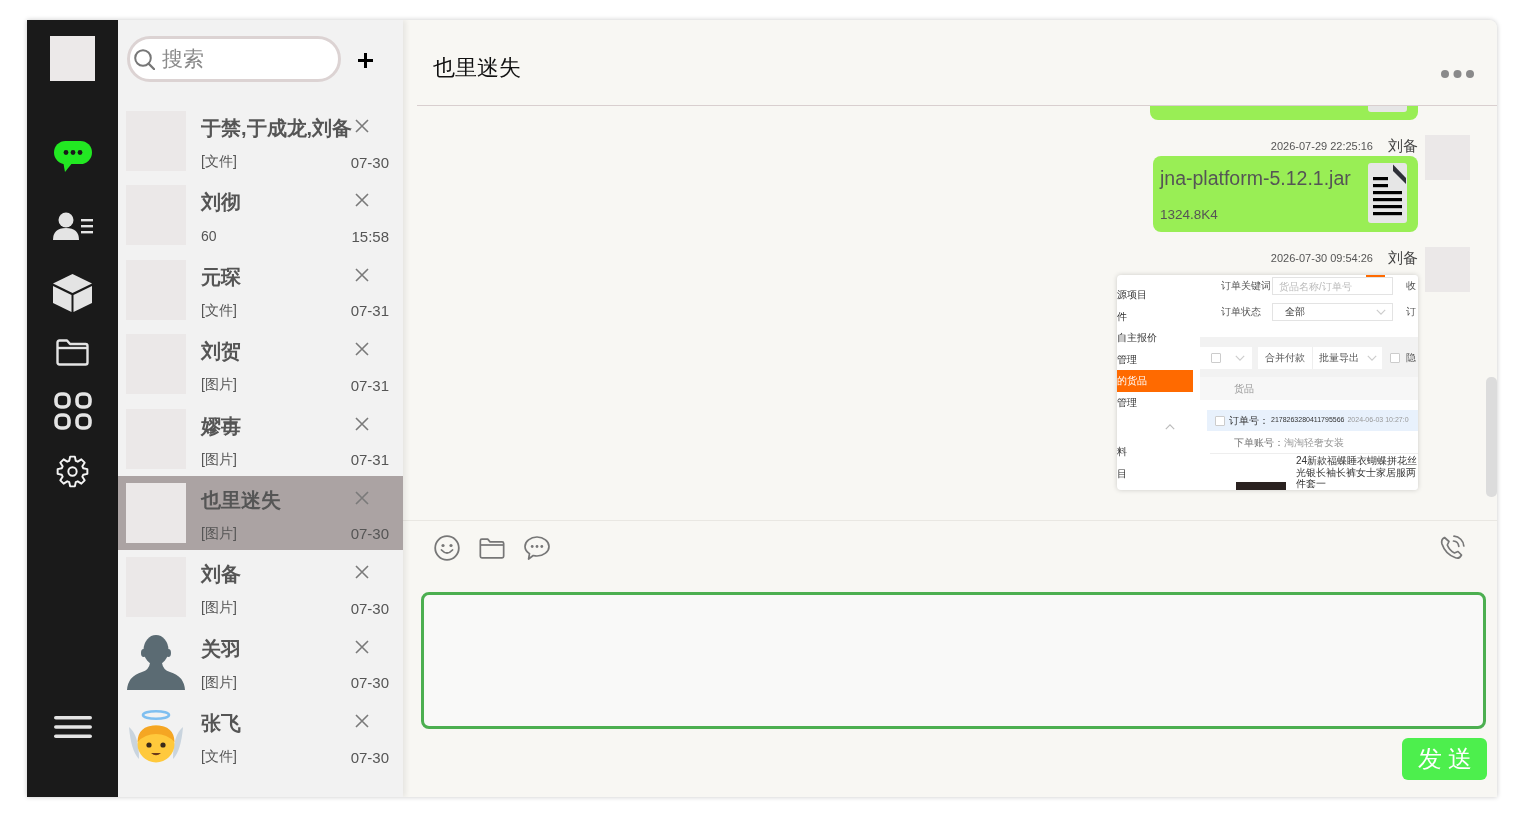 The image size is (1515, 813). I want to click on menu-item: 件, so click(1155, 316).